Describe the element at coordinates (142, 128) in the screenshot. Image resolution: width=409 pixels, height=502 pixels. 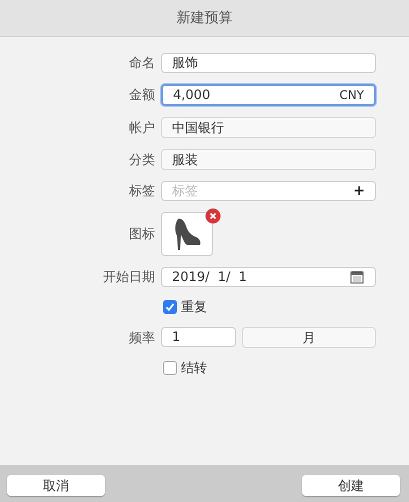
I see `field-label: 帐户` at that location.